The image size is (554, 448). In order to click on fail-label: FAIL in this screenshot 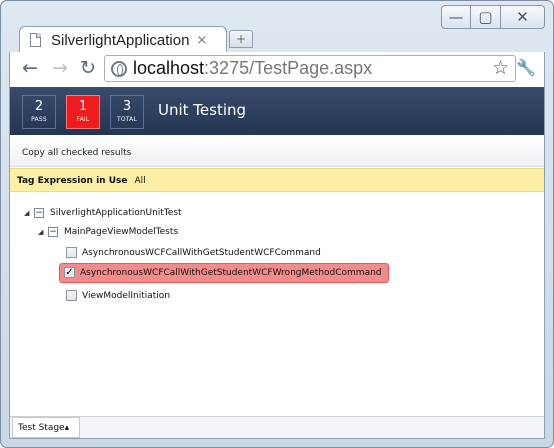, I will do `click(83, 119)`.